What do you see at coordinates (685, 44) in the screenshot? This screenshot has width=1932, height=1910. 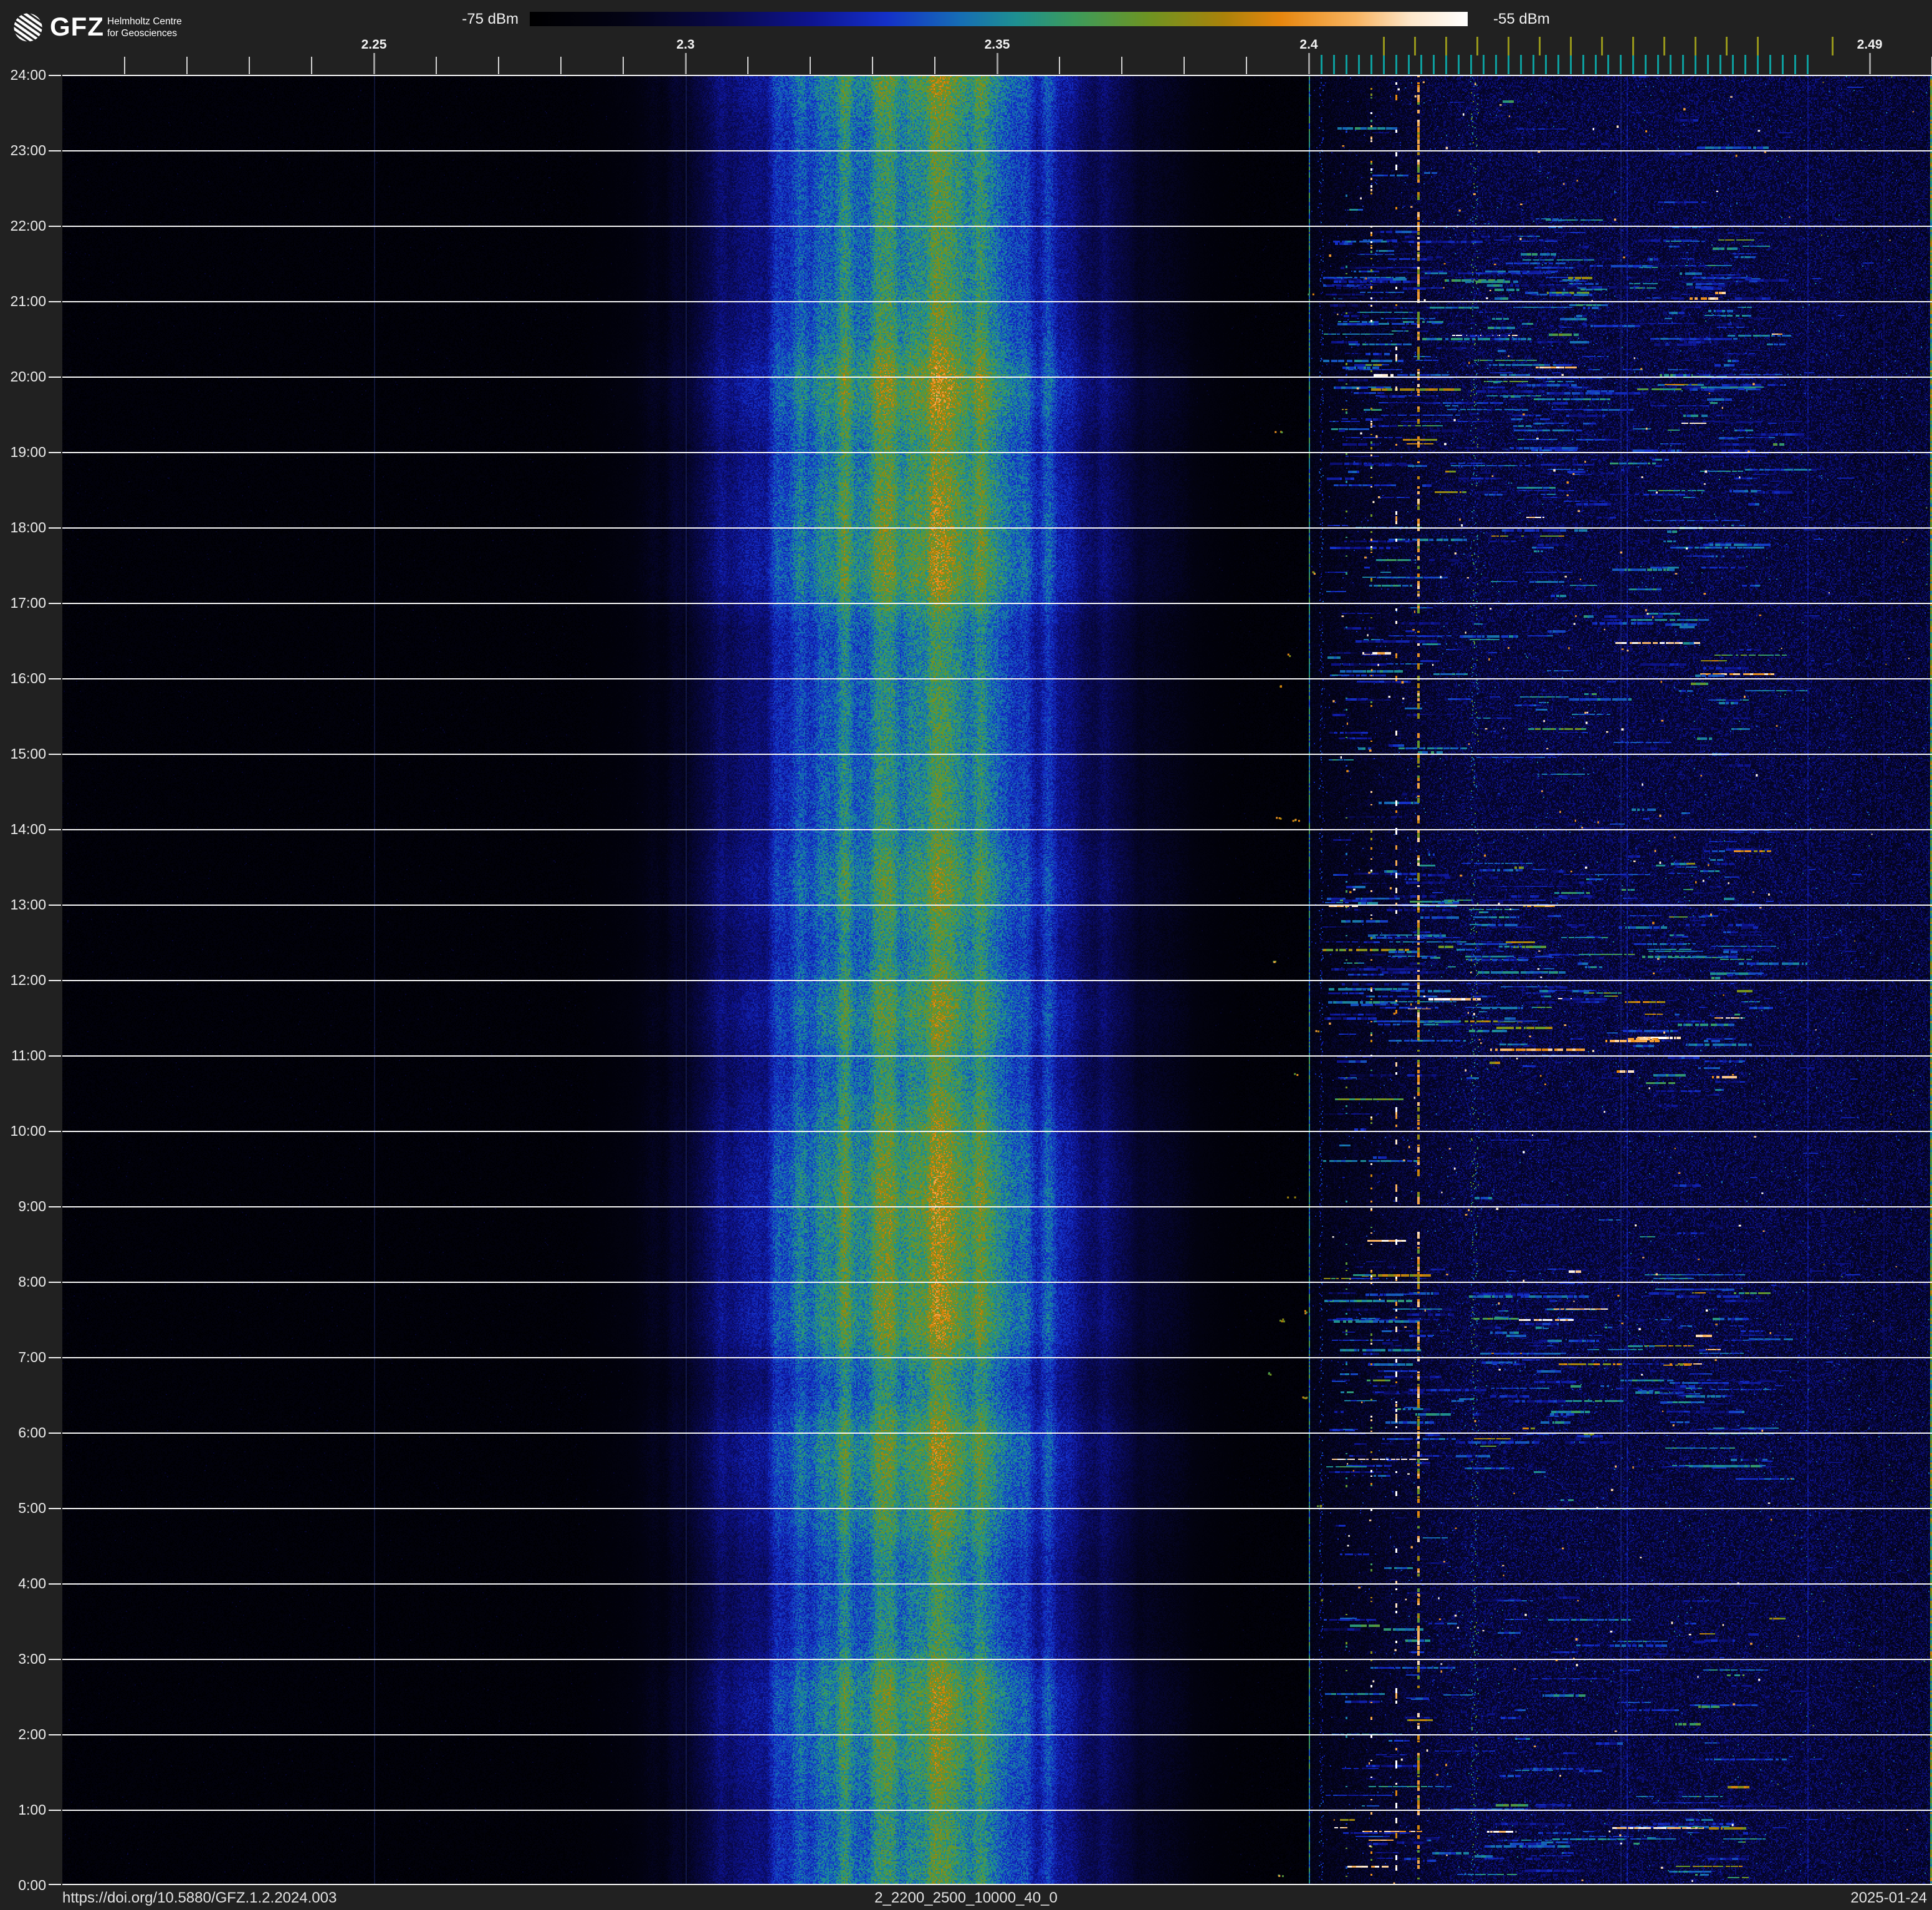 I see `freq-tick-label: 2.3` at bounding box center [685, 44].